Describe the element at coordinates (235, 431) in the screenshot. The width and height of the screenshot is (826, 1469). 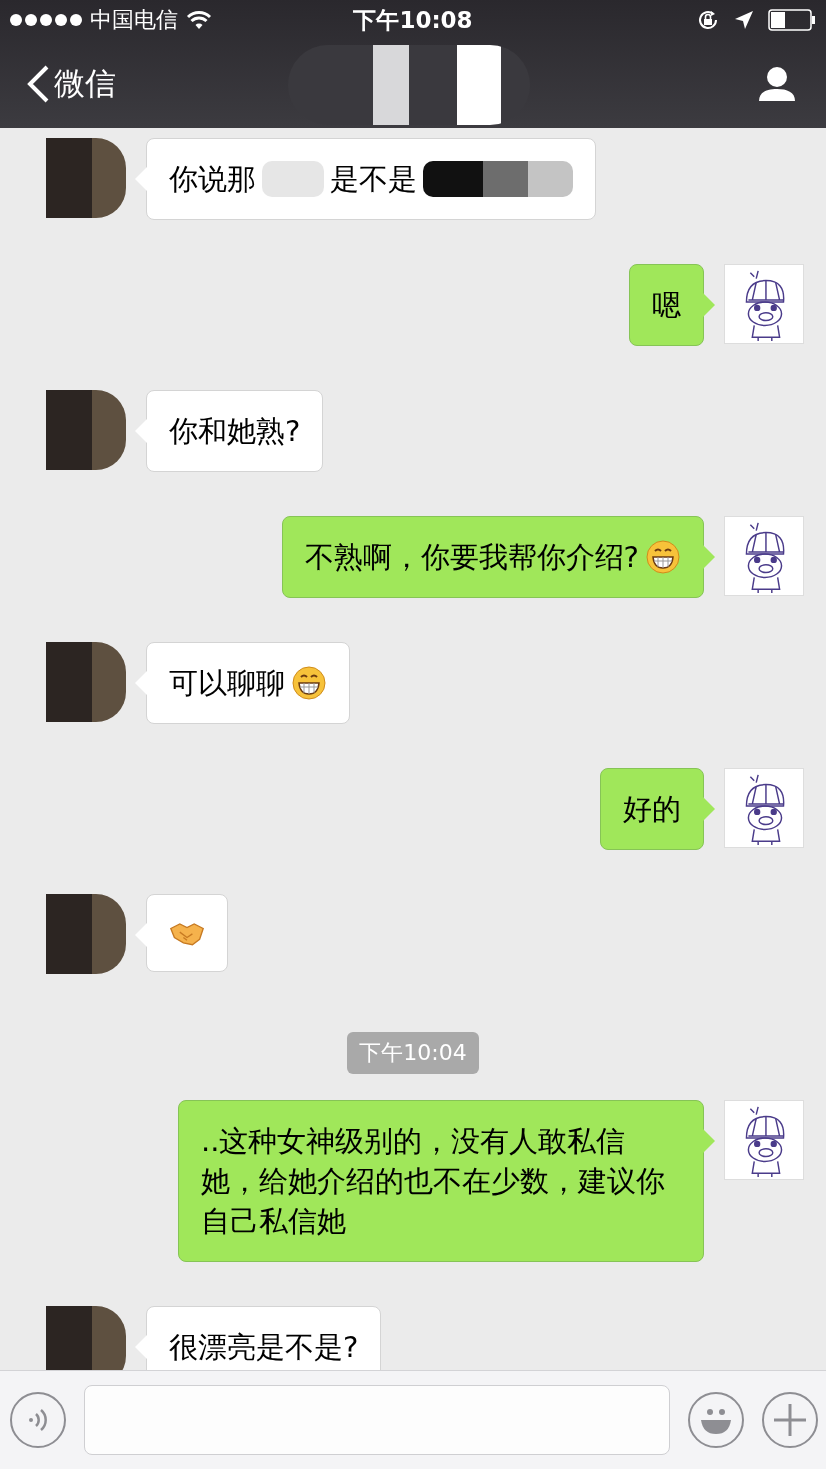
I see `message-text: 你和她熟?` at that location.